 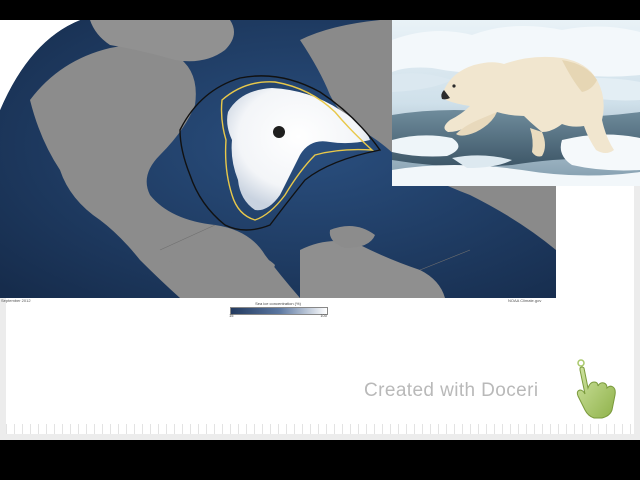 I want to click on doceri-watermark: Created with Doceri, so click(x=451, y=390).